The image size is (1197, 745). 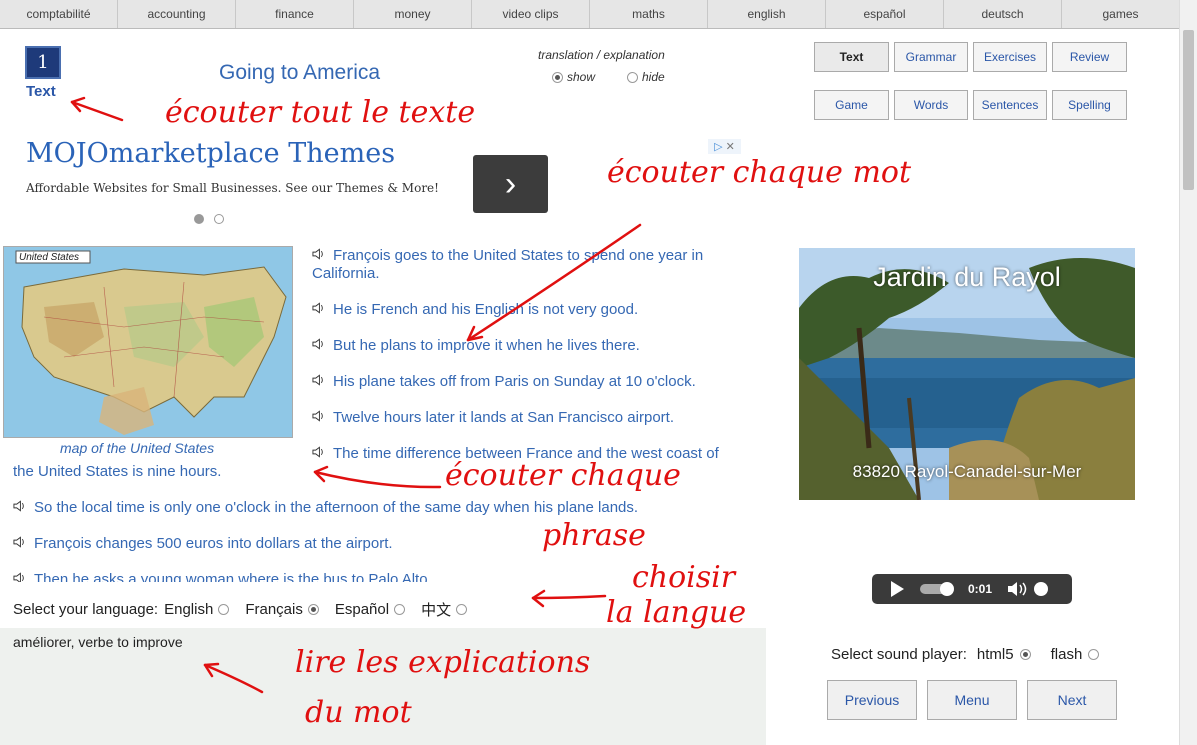 I want to click on language-option-english: English, so click(x=197, y=609).